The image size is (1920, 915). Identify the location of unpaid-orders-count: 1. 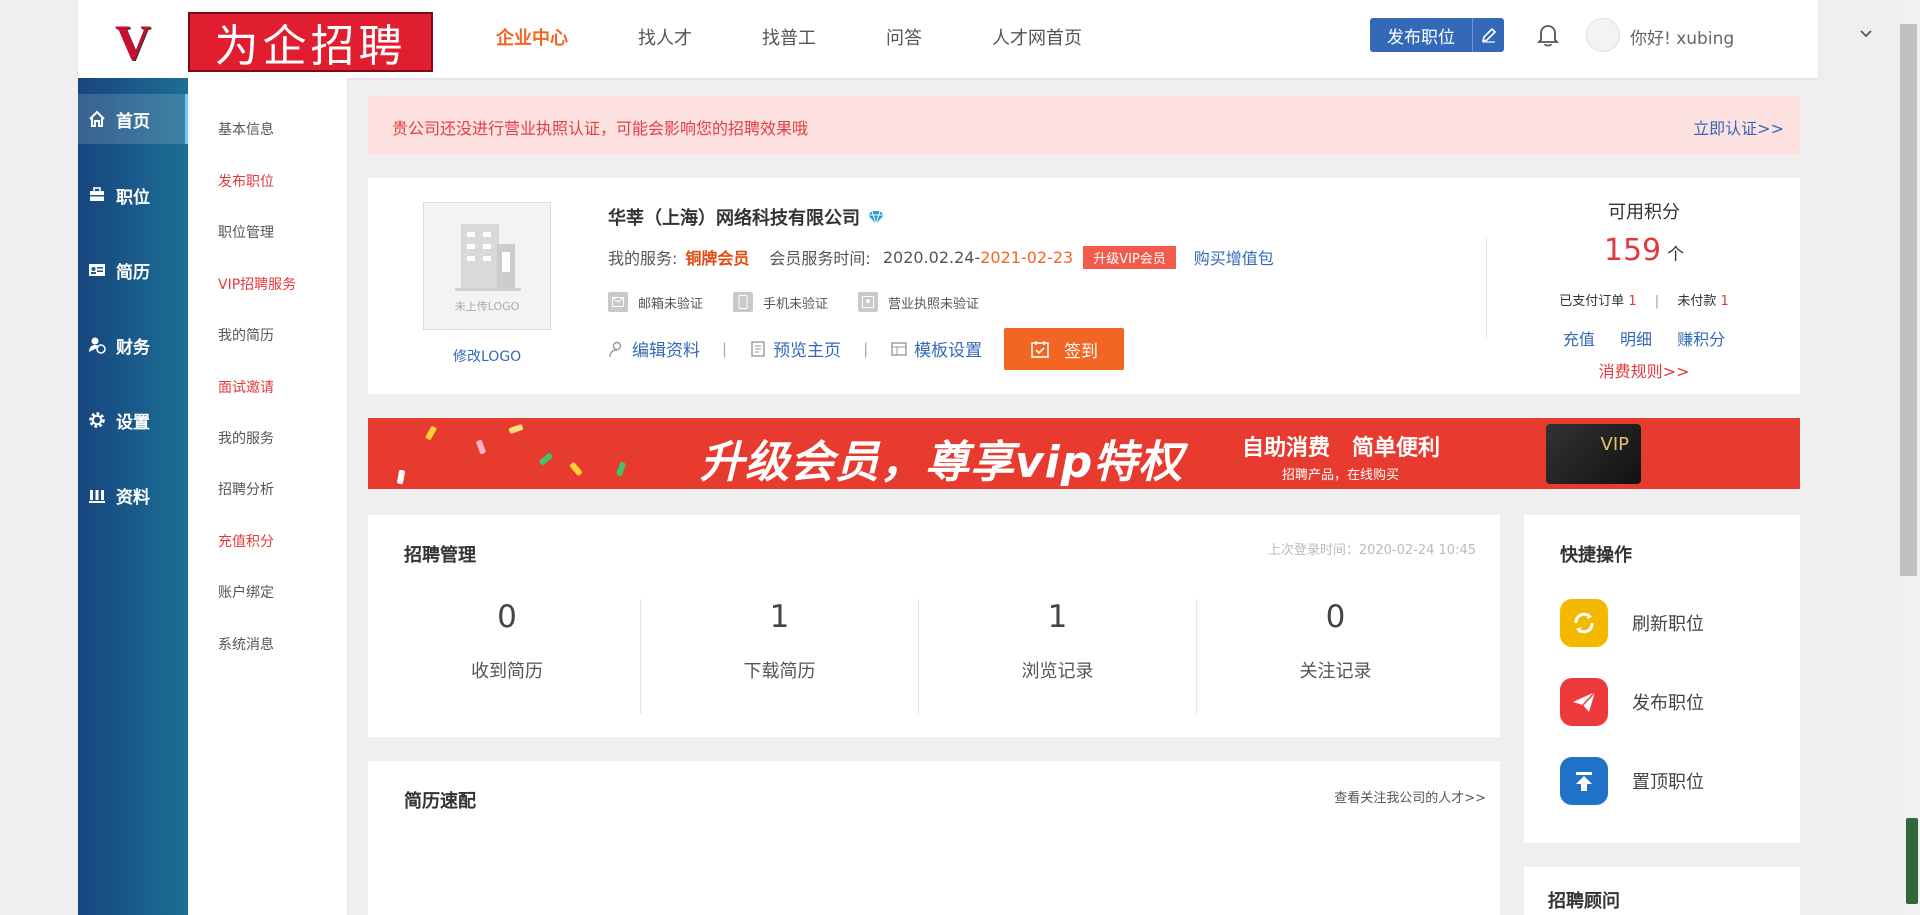
(1724, 301).